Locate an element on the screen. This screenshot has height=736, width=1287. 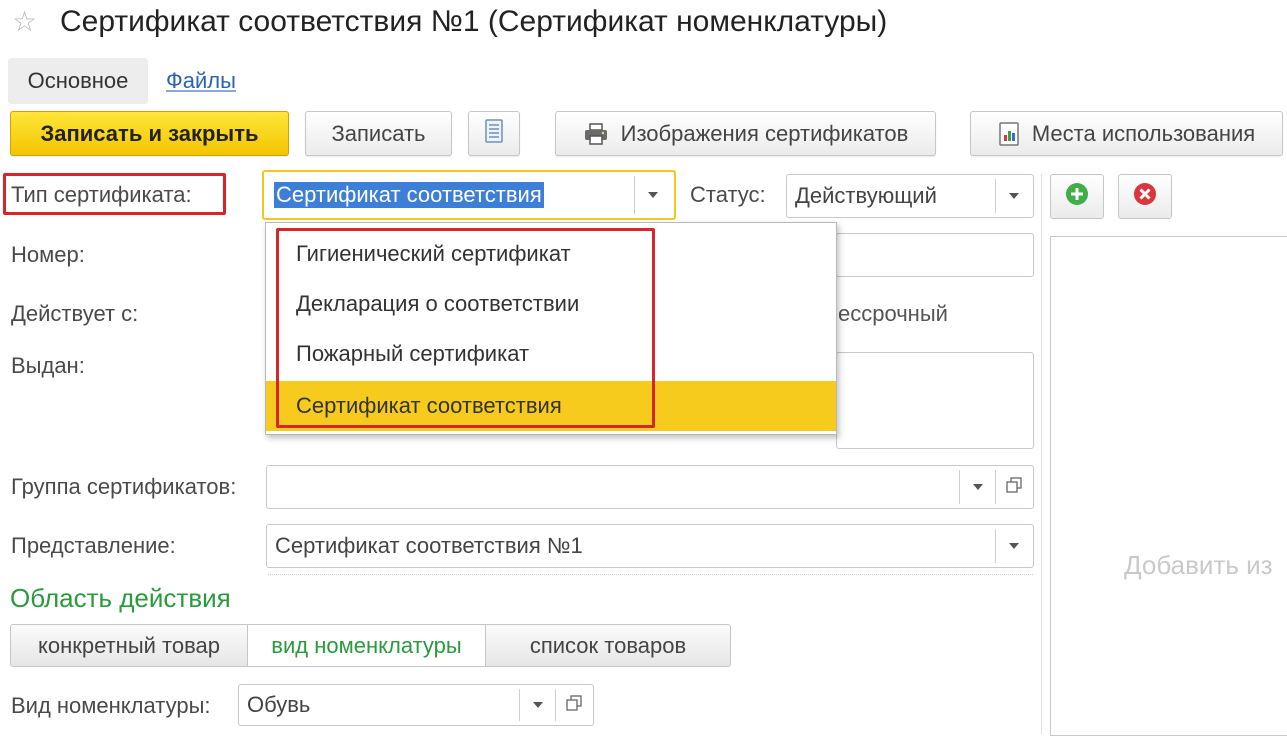
save-button: Записать is located at coordinates (378, 133).